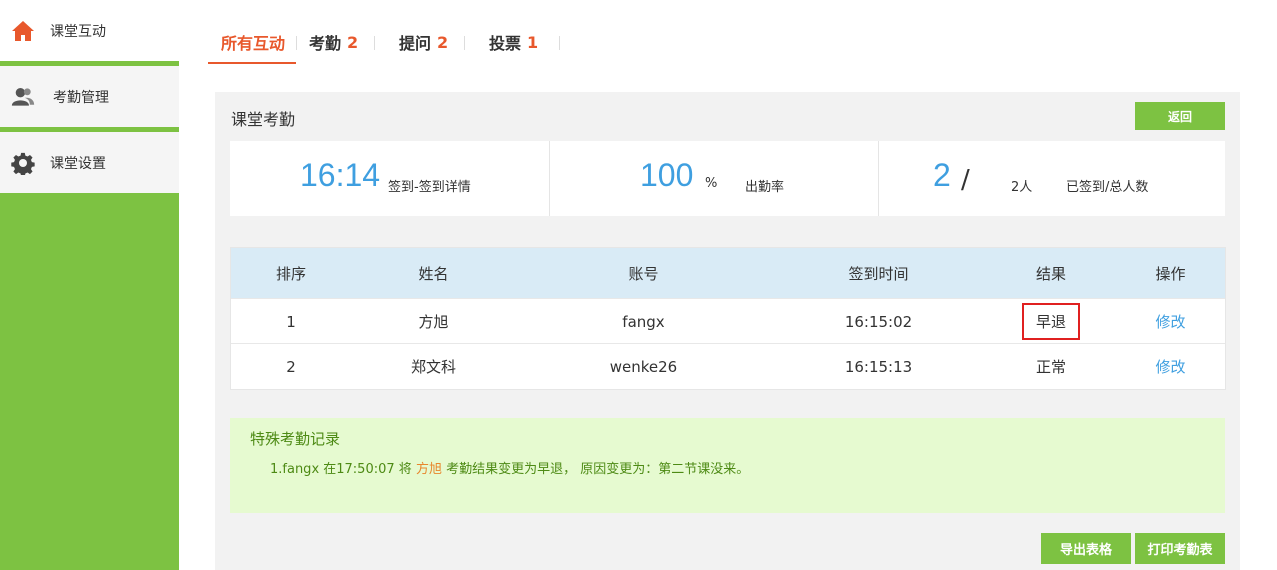 The image size is (1277, 570). Describe the element at coordinates (1170, 273) in the screenshot. I see `header-action: 操作` at that location.